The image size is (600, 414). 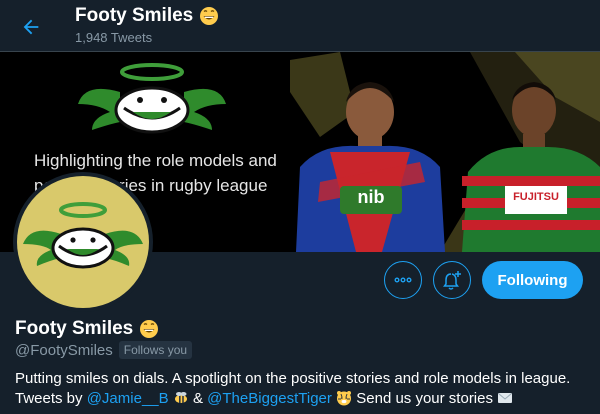 I want to click on bio-link-jamie: @Jamie__B, so click(x=128, y=398).